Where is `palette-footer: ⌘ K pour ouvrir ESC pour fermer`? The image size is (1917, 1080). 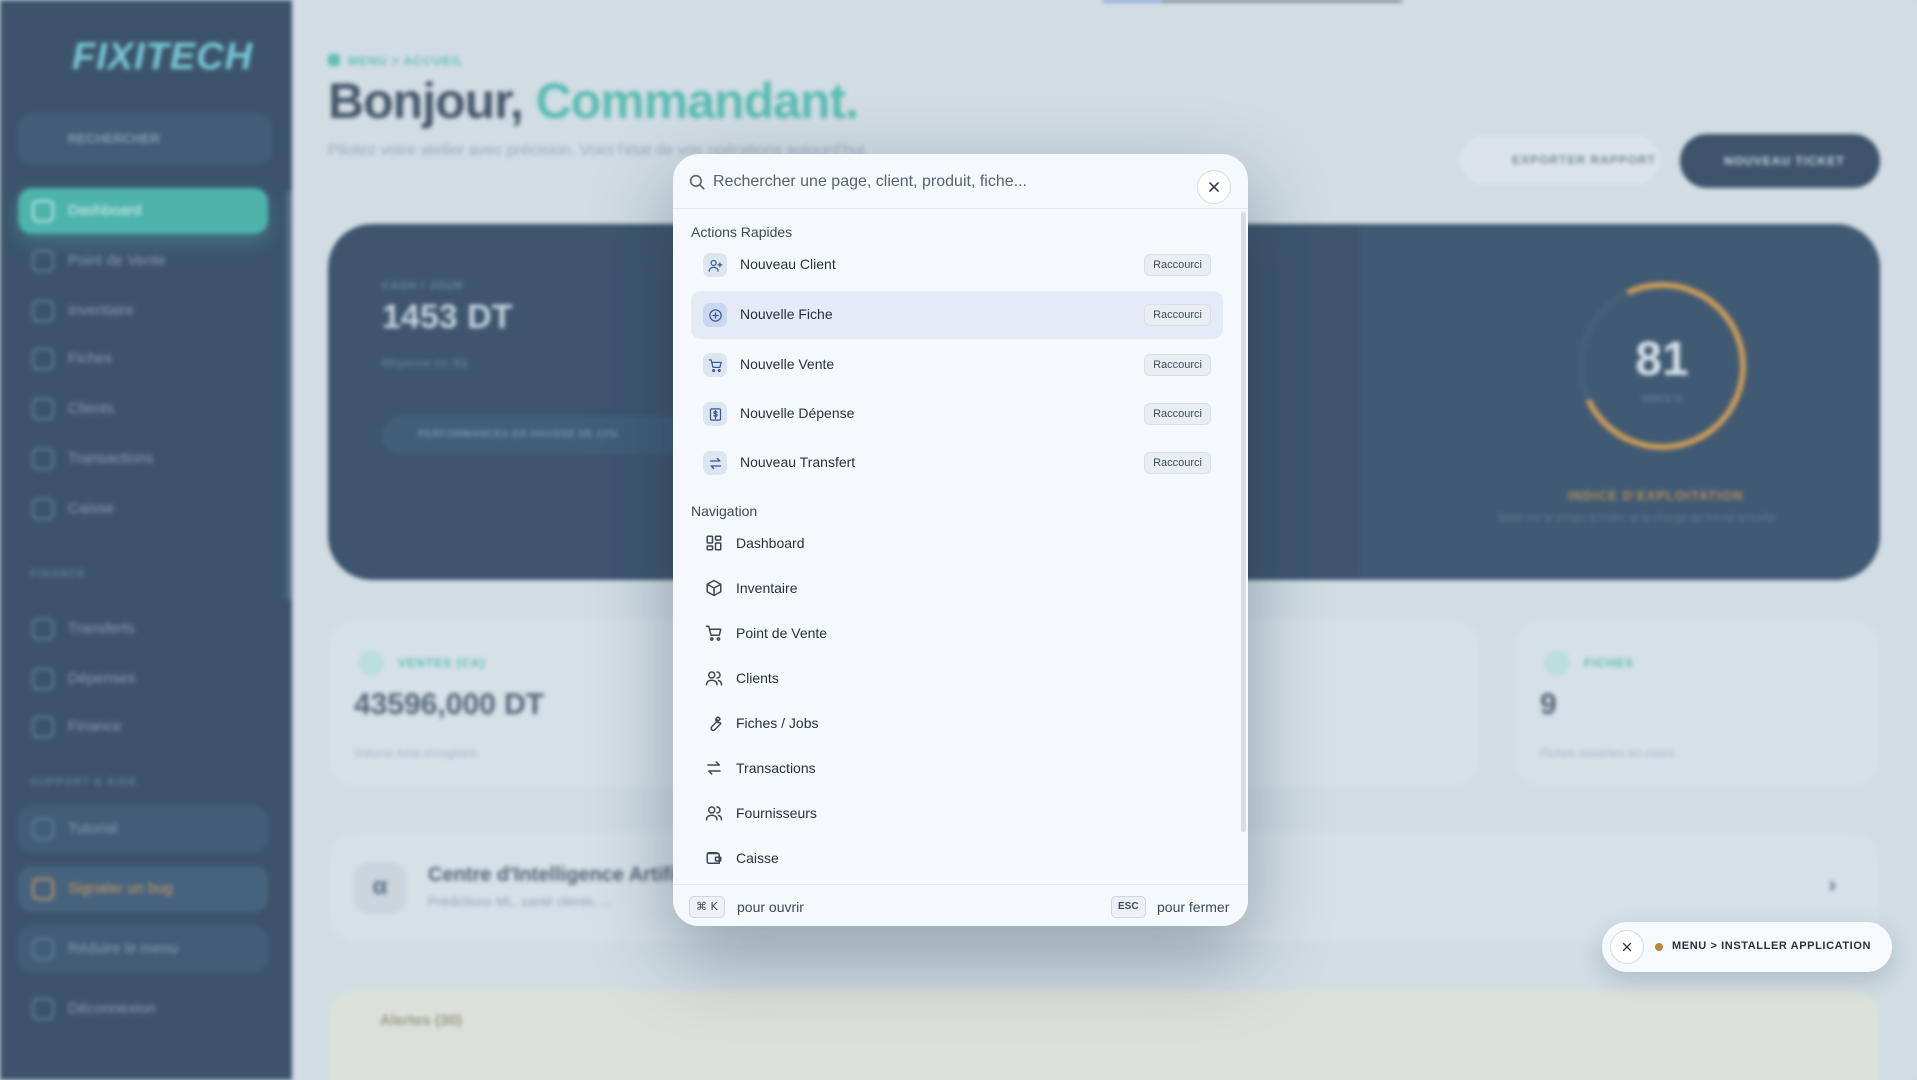 palette-footer: ⌘ K pour ouvrir ESC pour fermer is located at coordinates (960, 905).